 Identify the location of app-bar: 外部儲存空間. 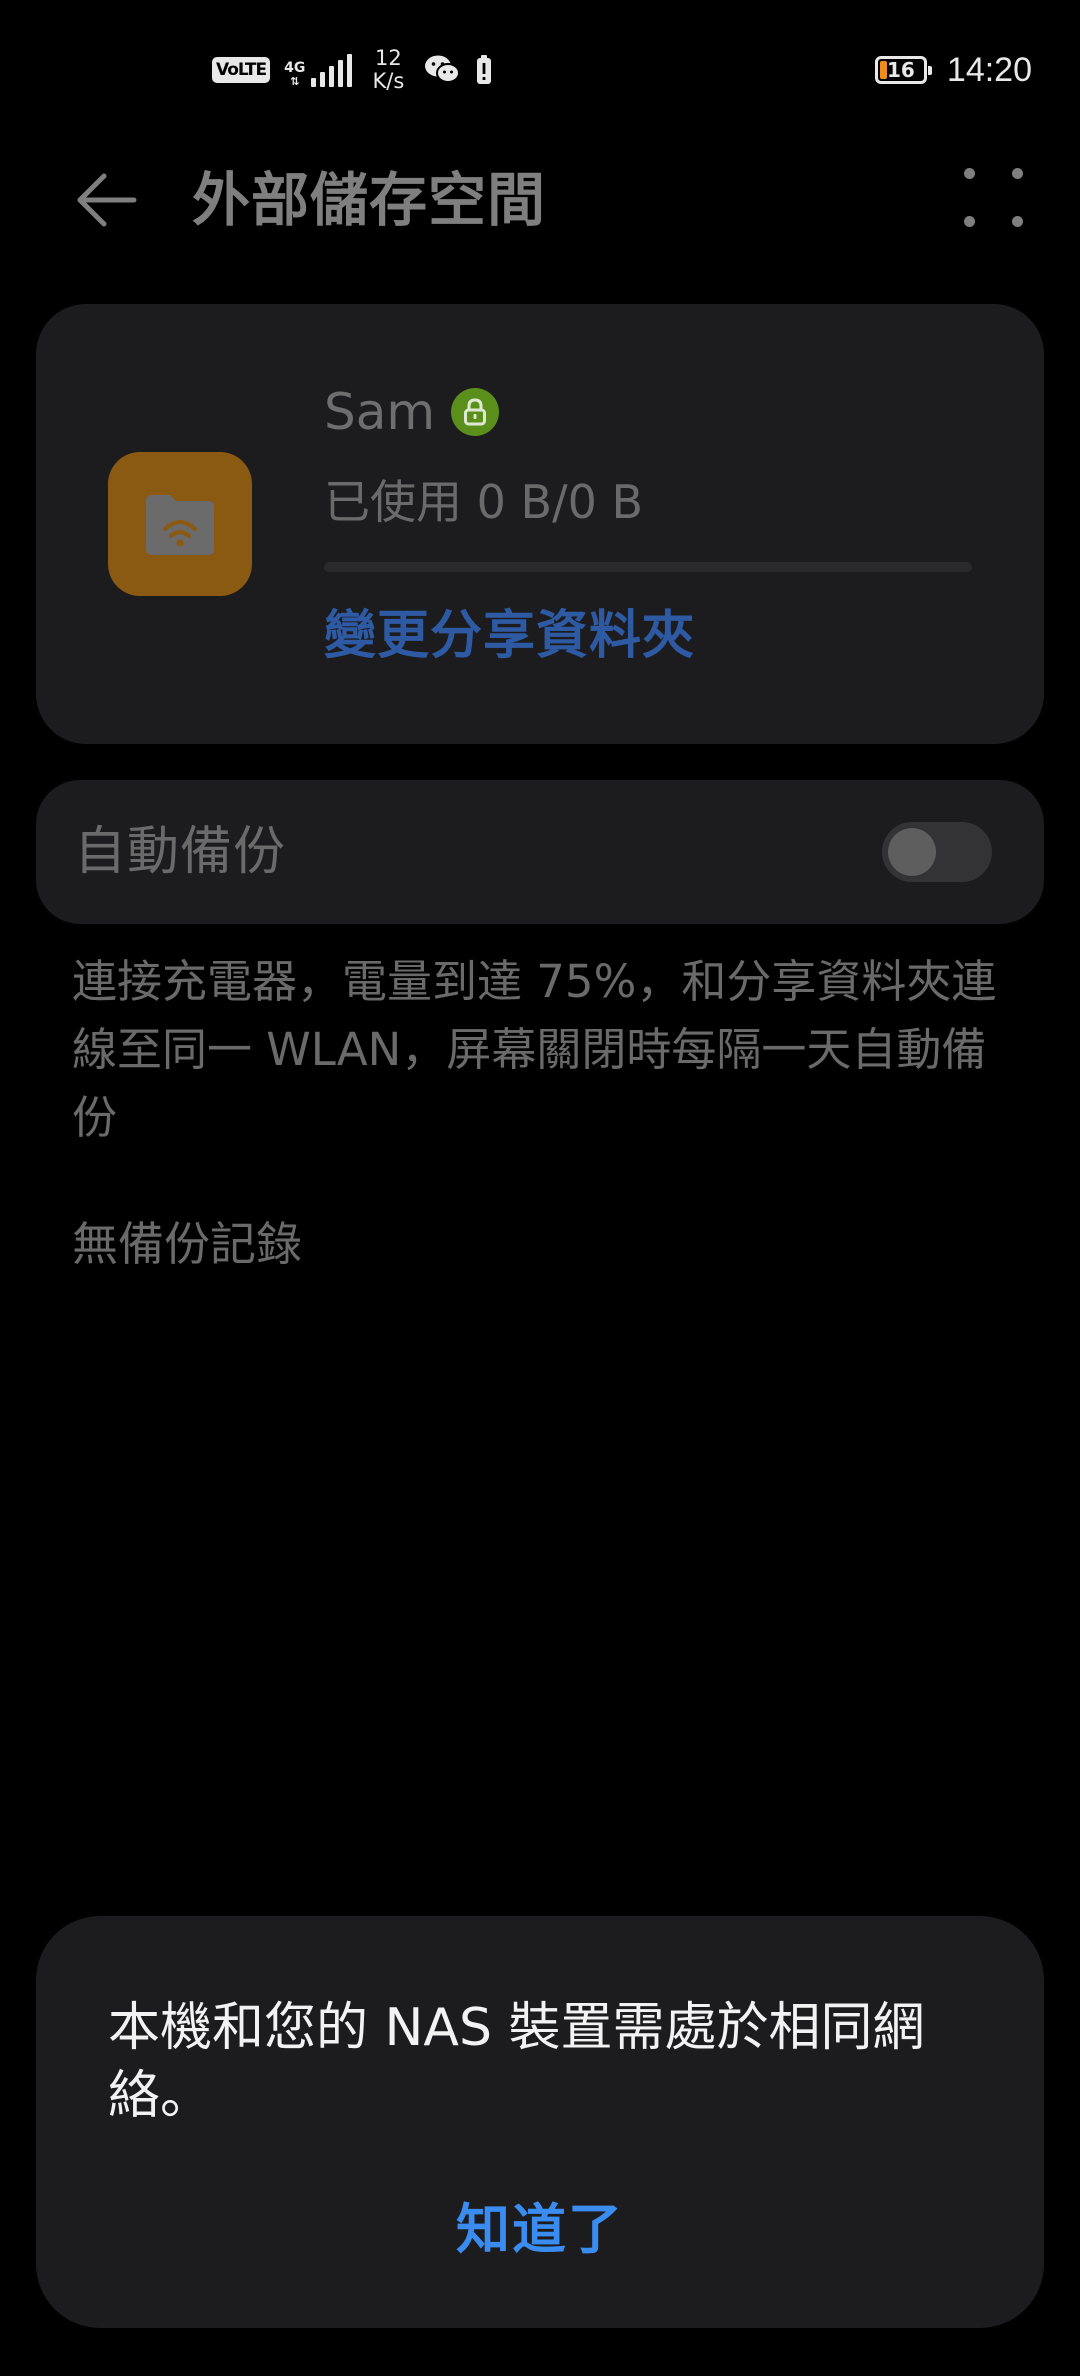
(540, 200).